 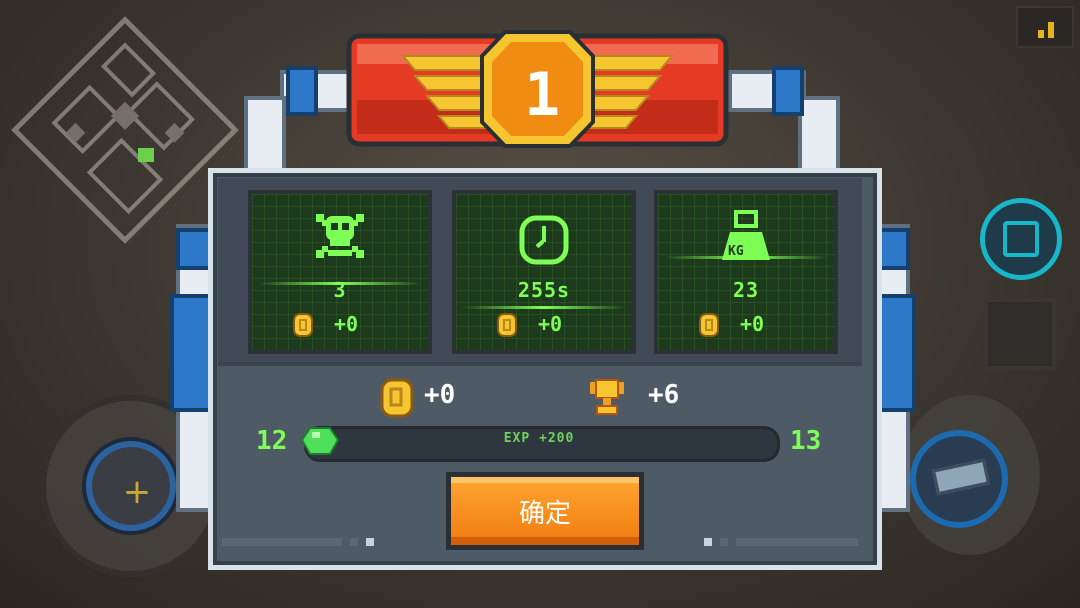 I want to click on clock-icon, so click(x=544, y=240).